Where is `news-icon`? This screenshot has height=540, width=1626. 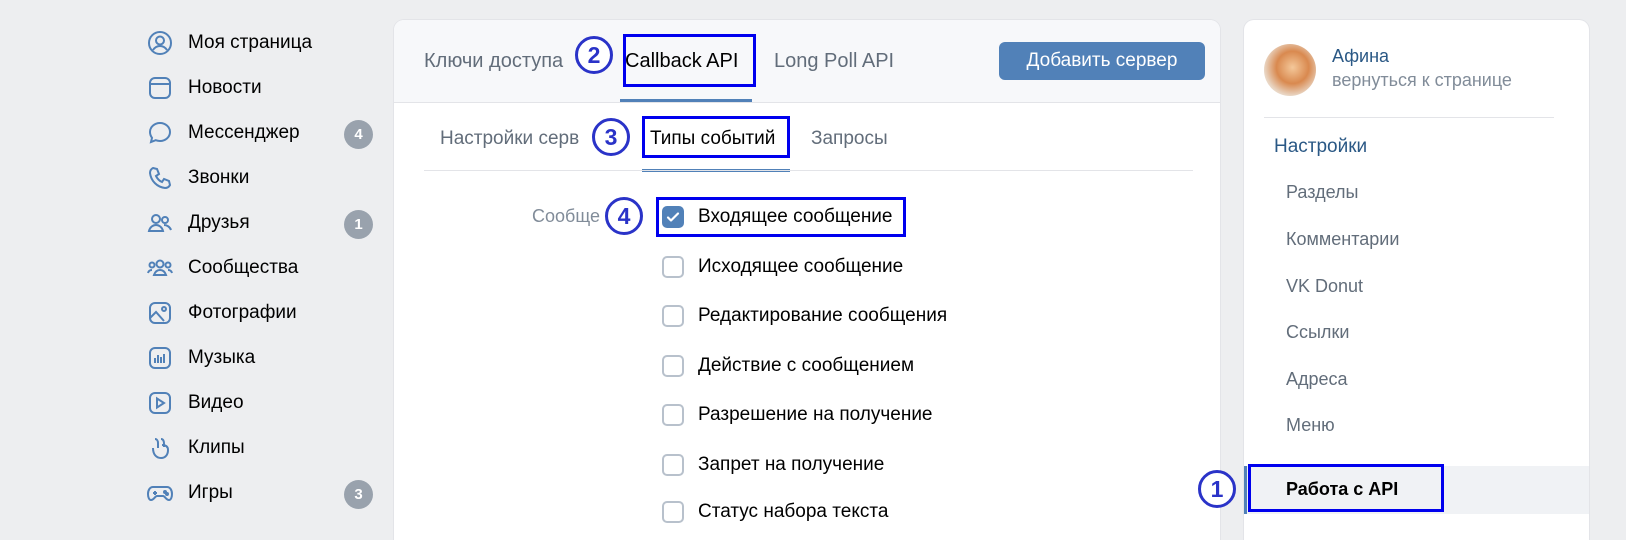 news-icon is located at coordinates (160, 88).